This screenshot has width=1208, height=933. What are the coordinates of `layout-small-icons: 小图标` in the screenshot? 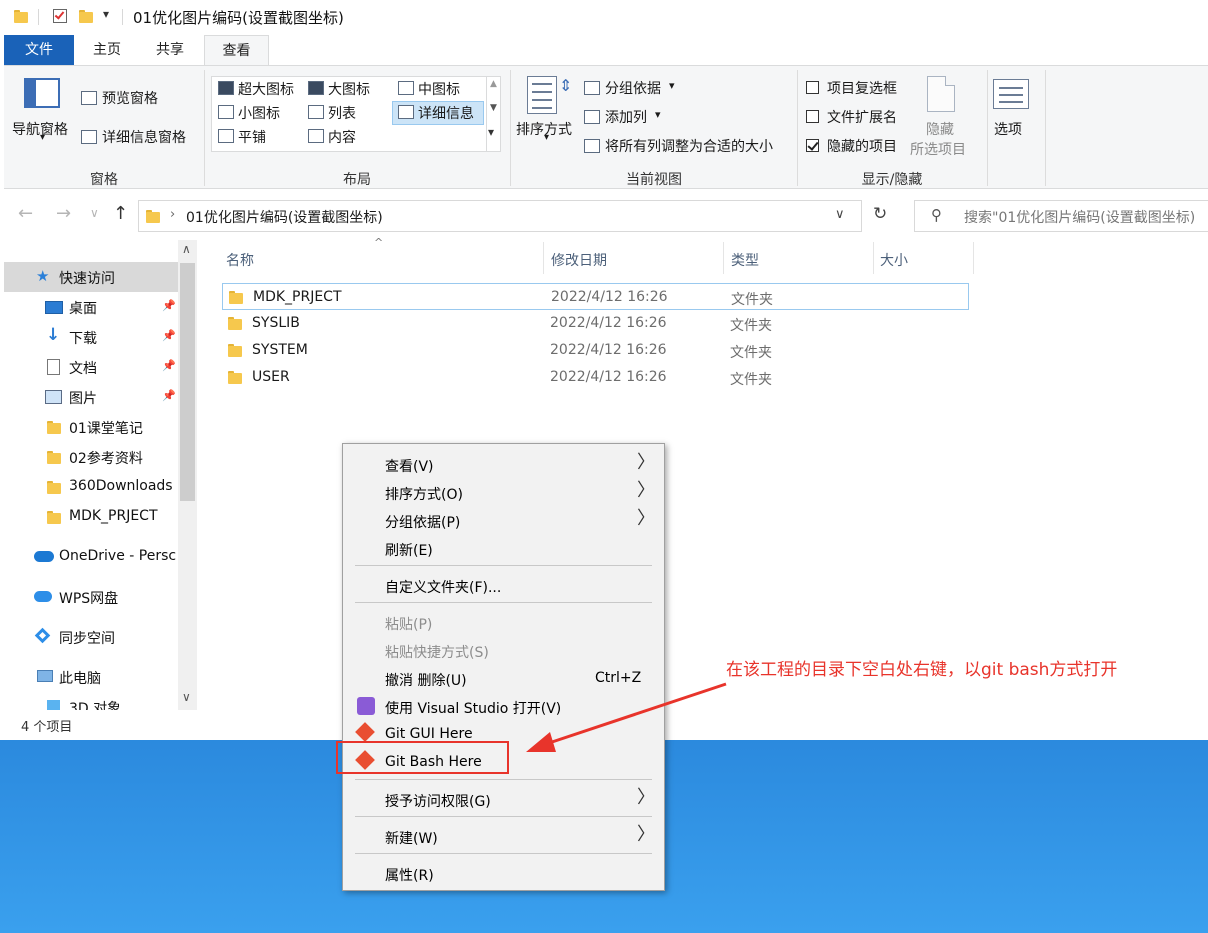 It's located at (259, 113).